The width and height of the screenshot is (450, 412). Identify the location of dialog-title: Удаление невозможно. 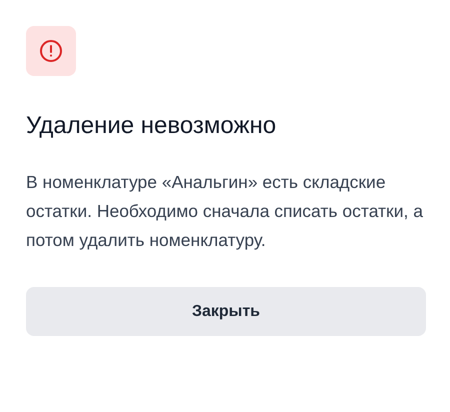
(152, 126).